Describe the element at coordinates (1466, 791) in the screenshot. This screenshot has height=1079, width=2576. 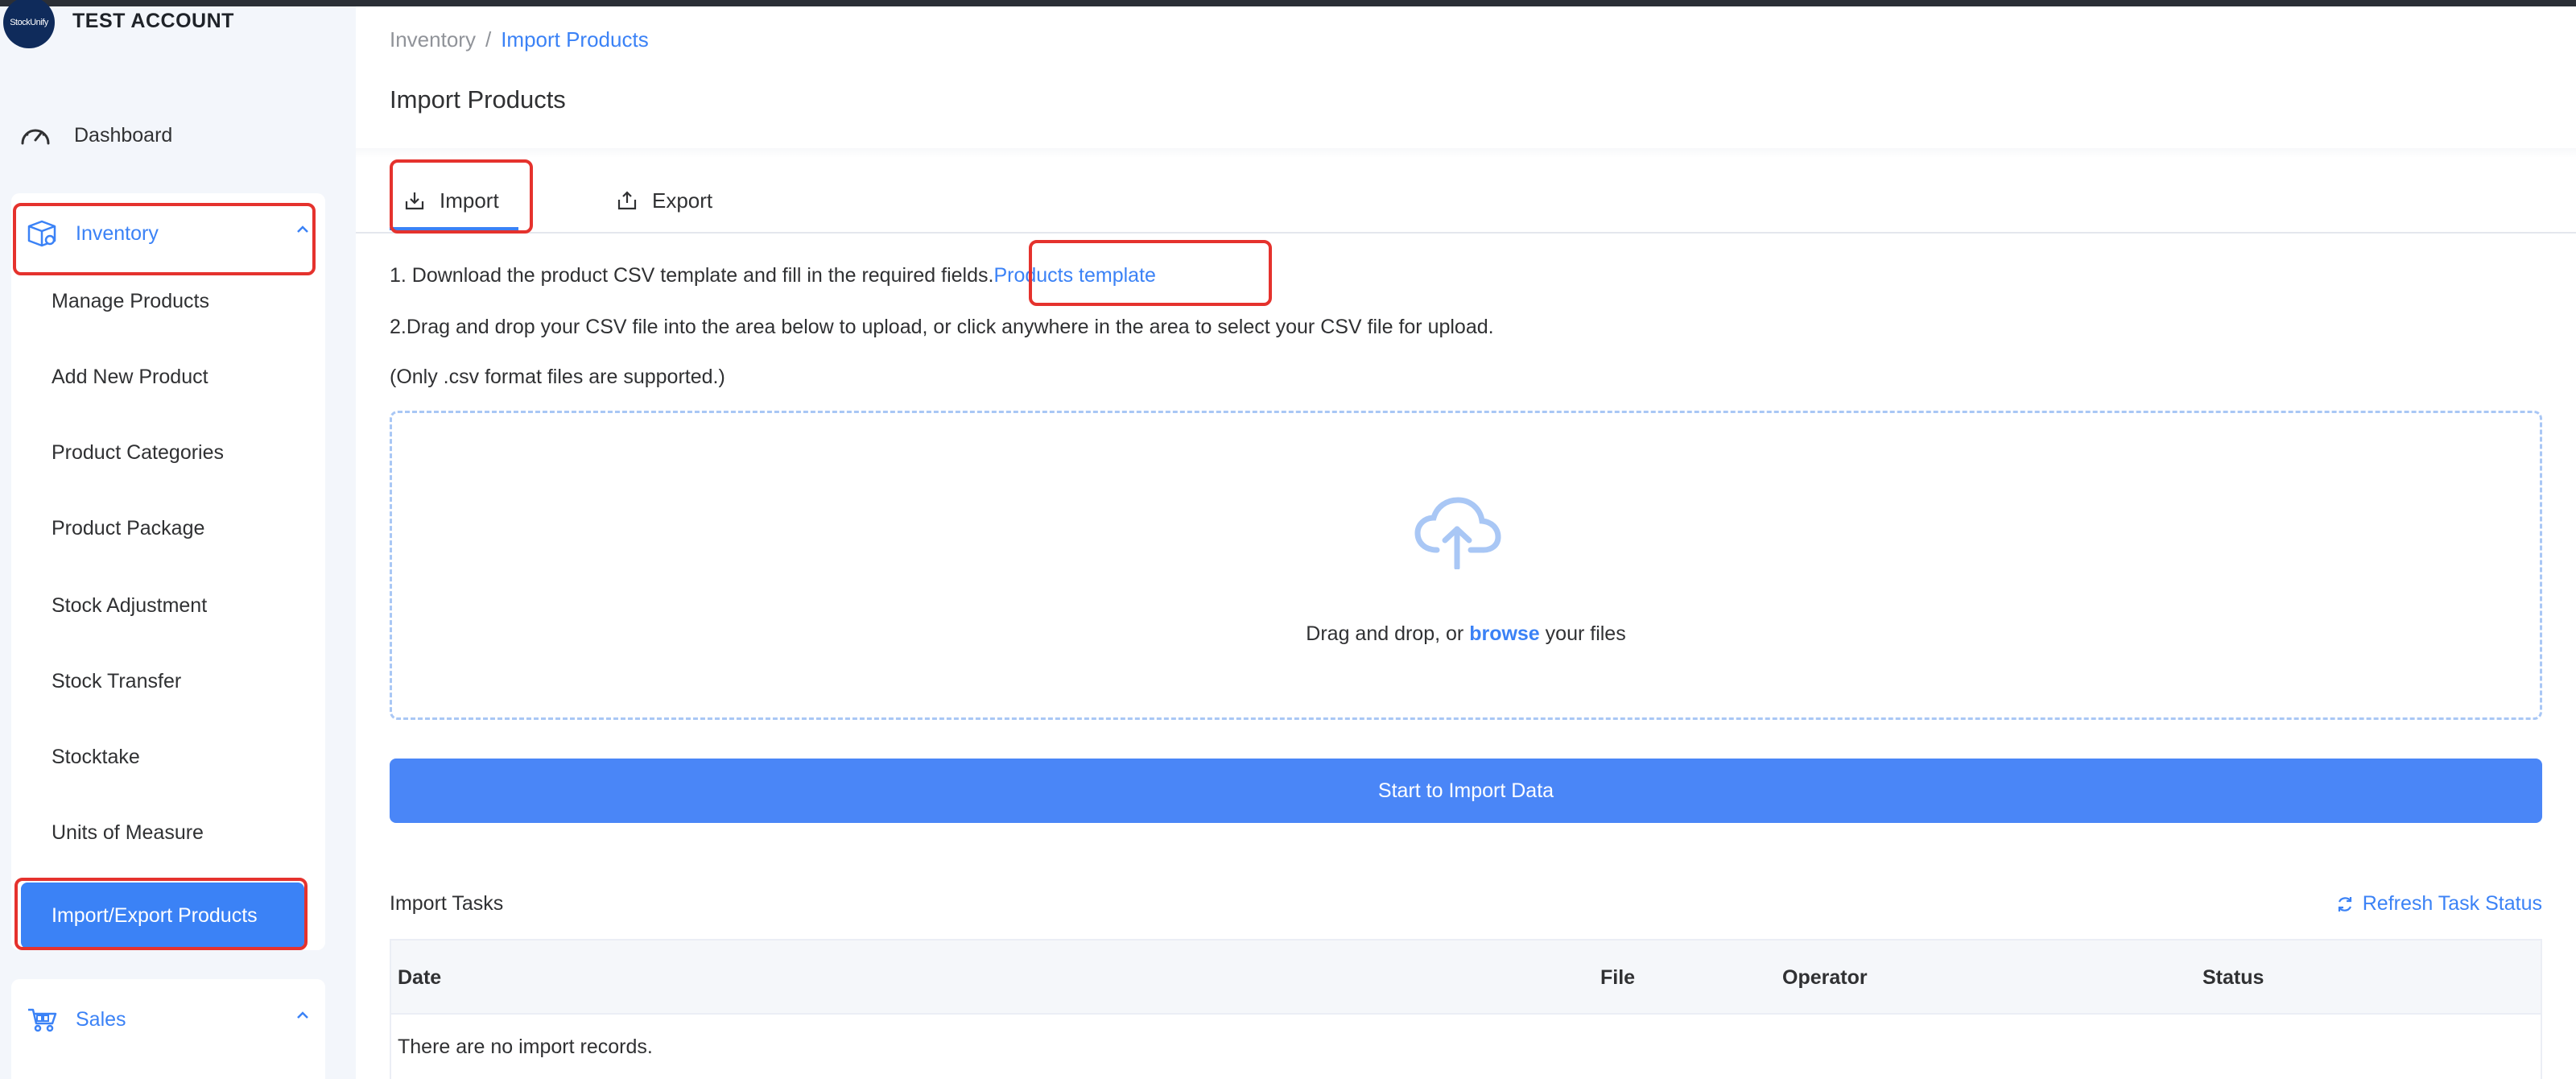
I see `start-import-button: Start to Import Data` at that location.